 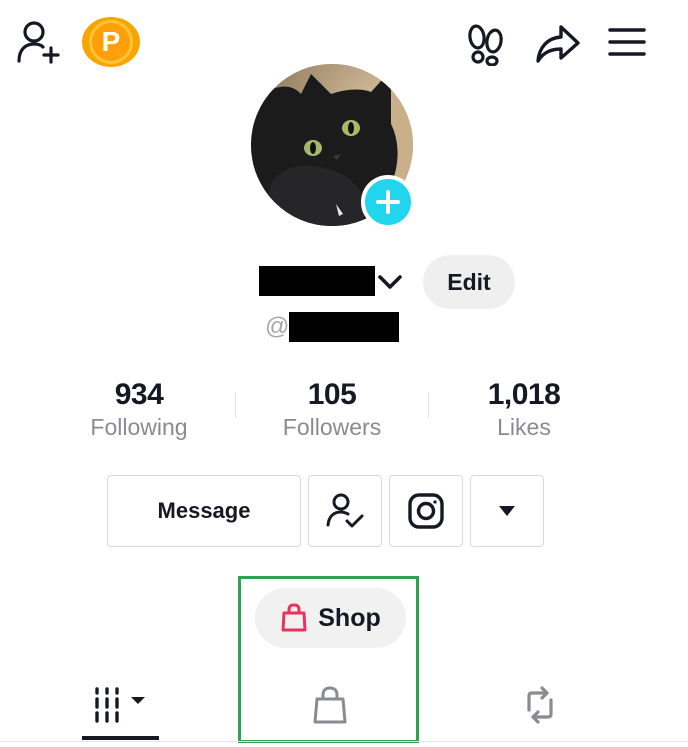 I want to click on handle-prefix: @, so click(x=277, y=326).